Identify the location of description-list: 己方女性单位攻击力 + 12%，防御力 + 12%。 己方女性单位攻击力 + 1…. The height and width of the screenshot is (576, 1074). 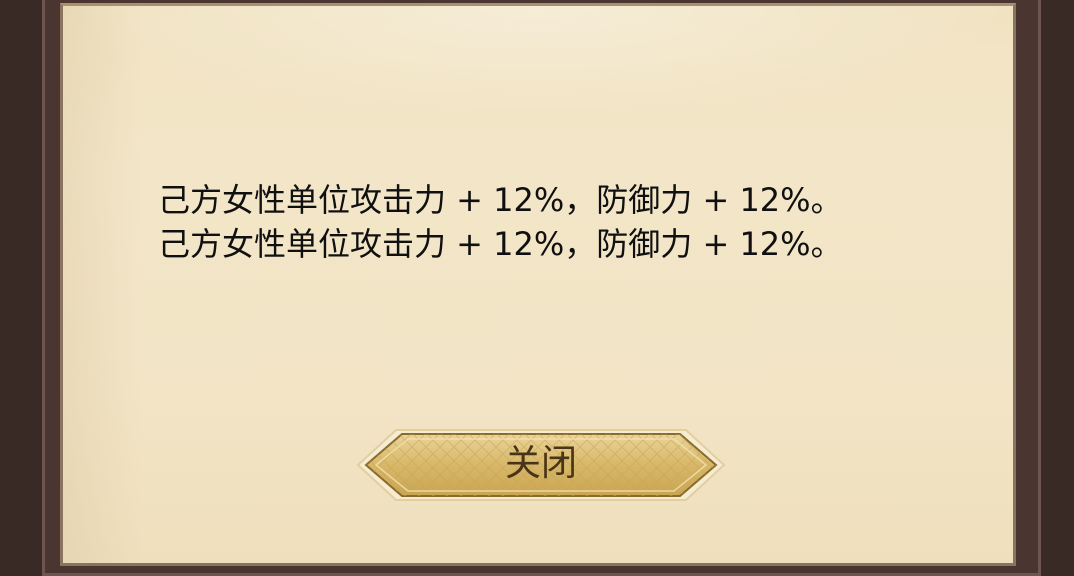
(568, 222).